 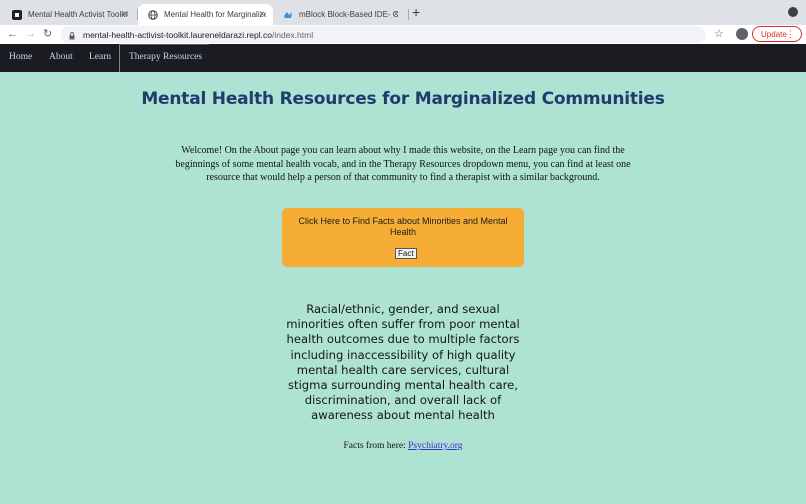 I want to click on tab-title: Mental Health Activist Toolkit, so click(x=78, y=14).